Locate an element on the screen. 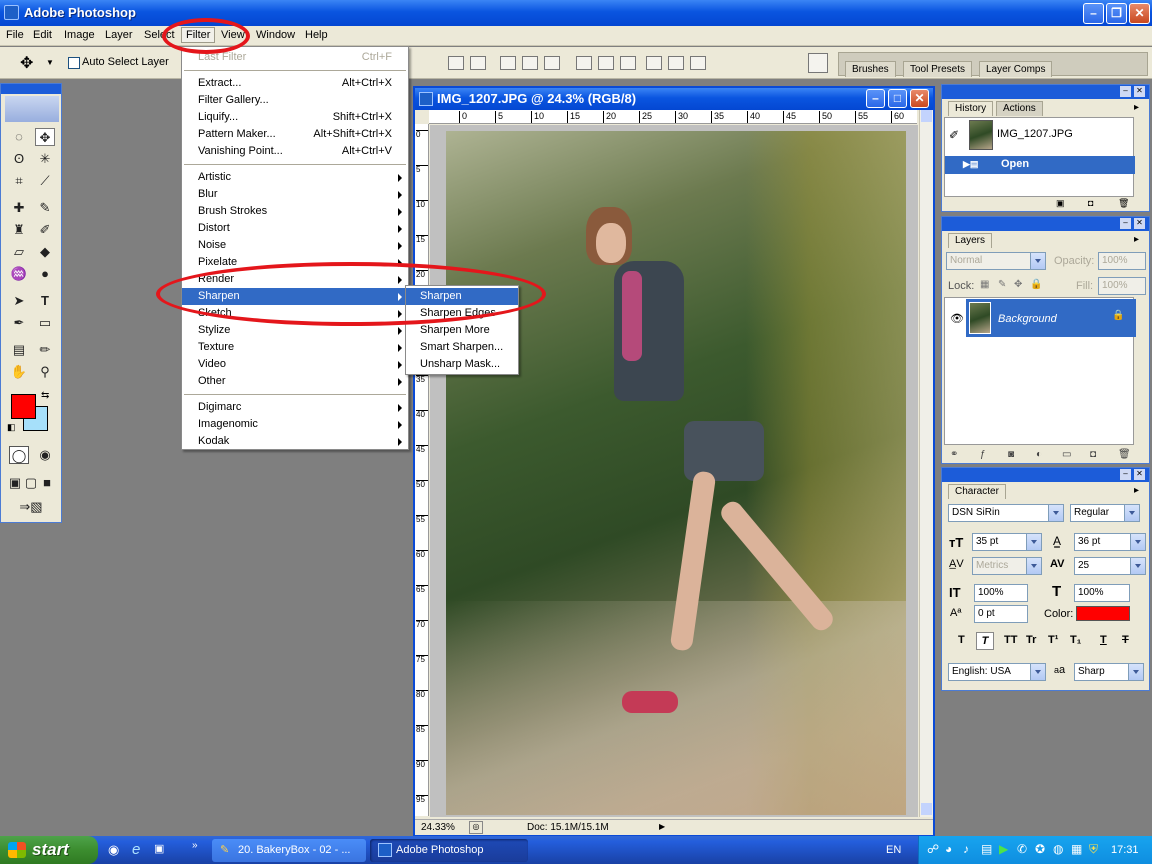  lock-pixels-icon: ✎ is located at coordinates (1002, 284).